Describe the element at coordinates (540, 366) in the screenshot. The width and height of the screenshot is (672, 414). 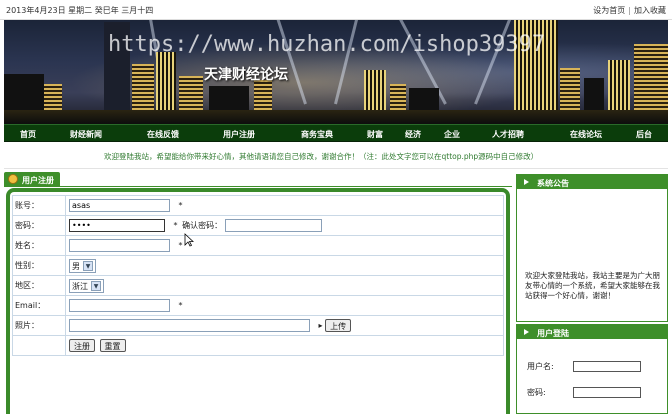
I see `login-username-label: 用户名:` at that location.